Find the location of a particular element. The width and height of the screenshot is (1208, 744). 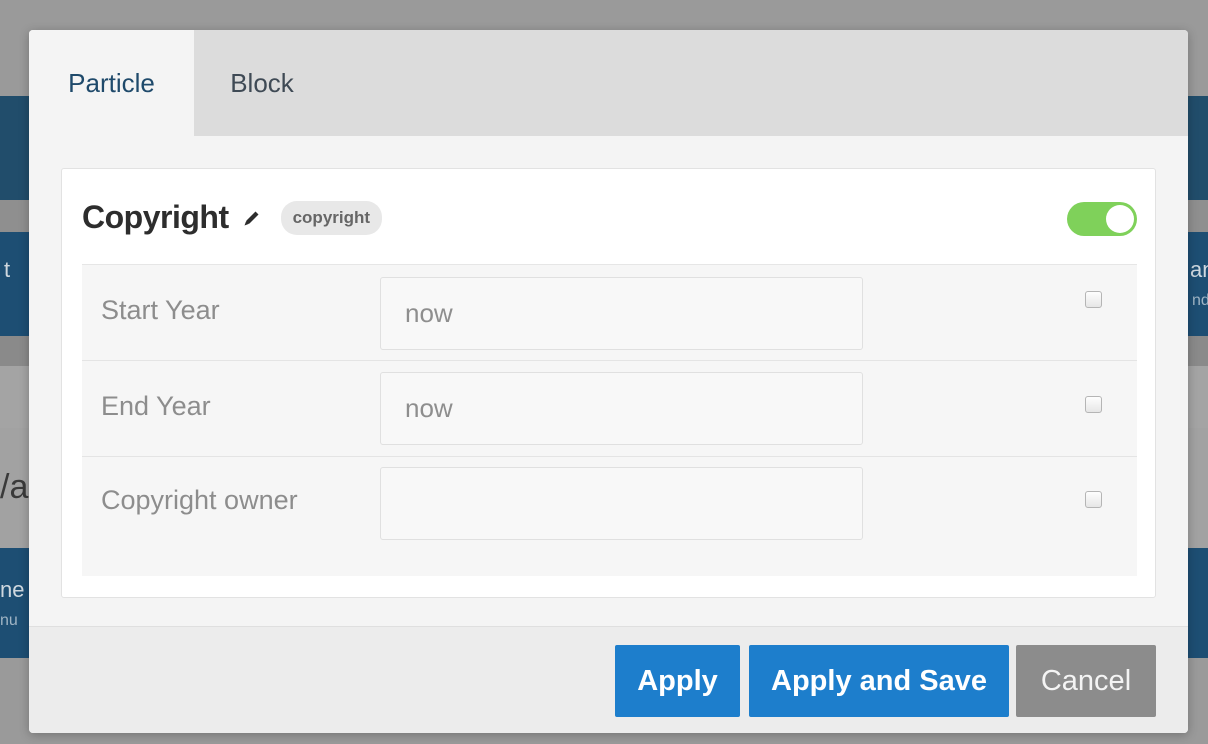

start-year-override-checkbox is located at coordinates (1093, 299).